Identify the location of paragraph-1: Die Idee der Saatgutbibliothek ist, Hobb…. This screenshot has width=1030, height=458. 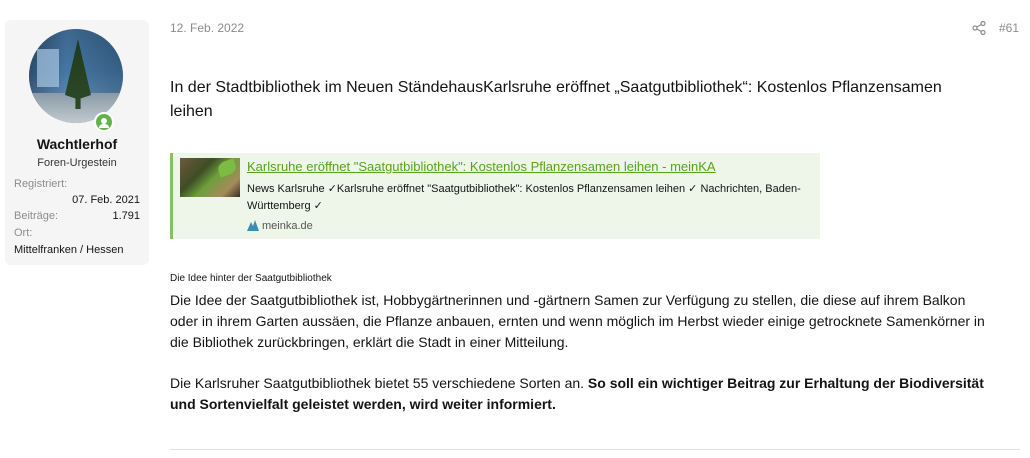
(577, 321).